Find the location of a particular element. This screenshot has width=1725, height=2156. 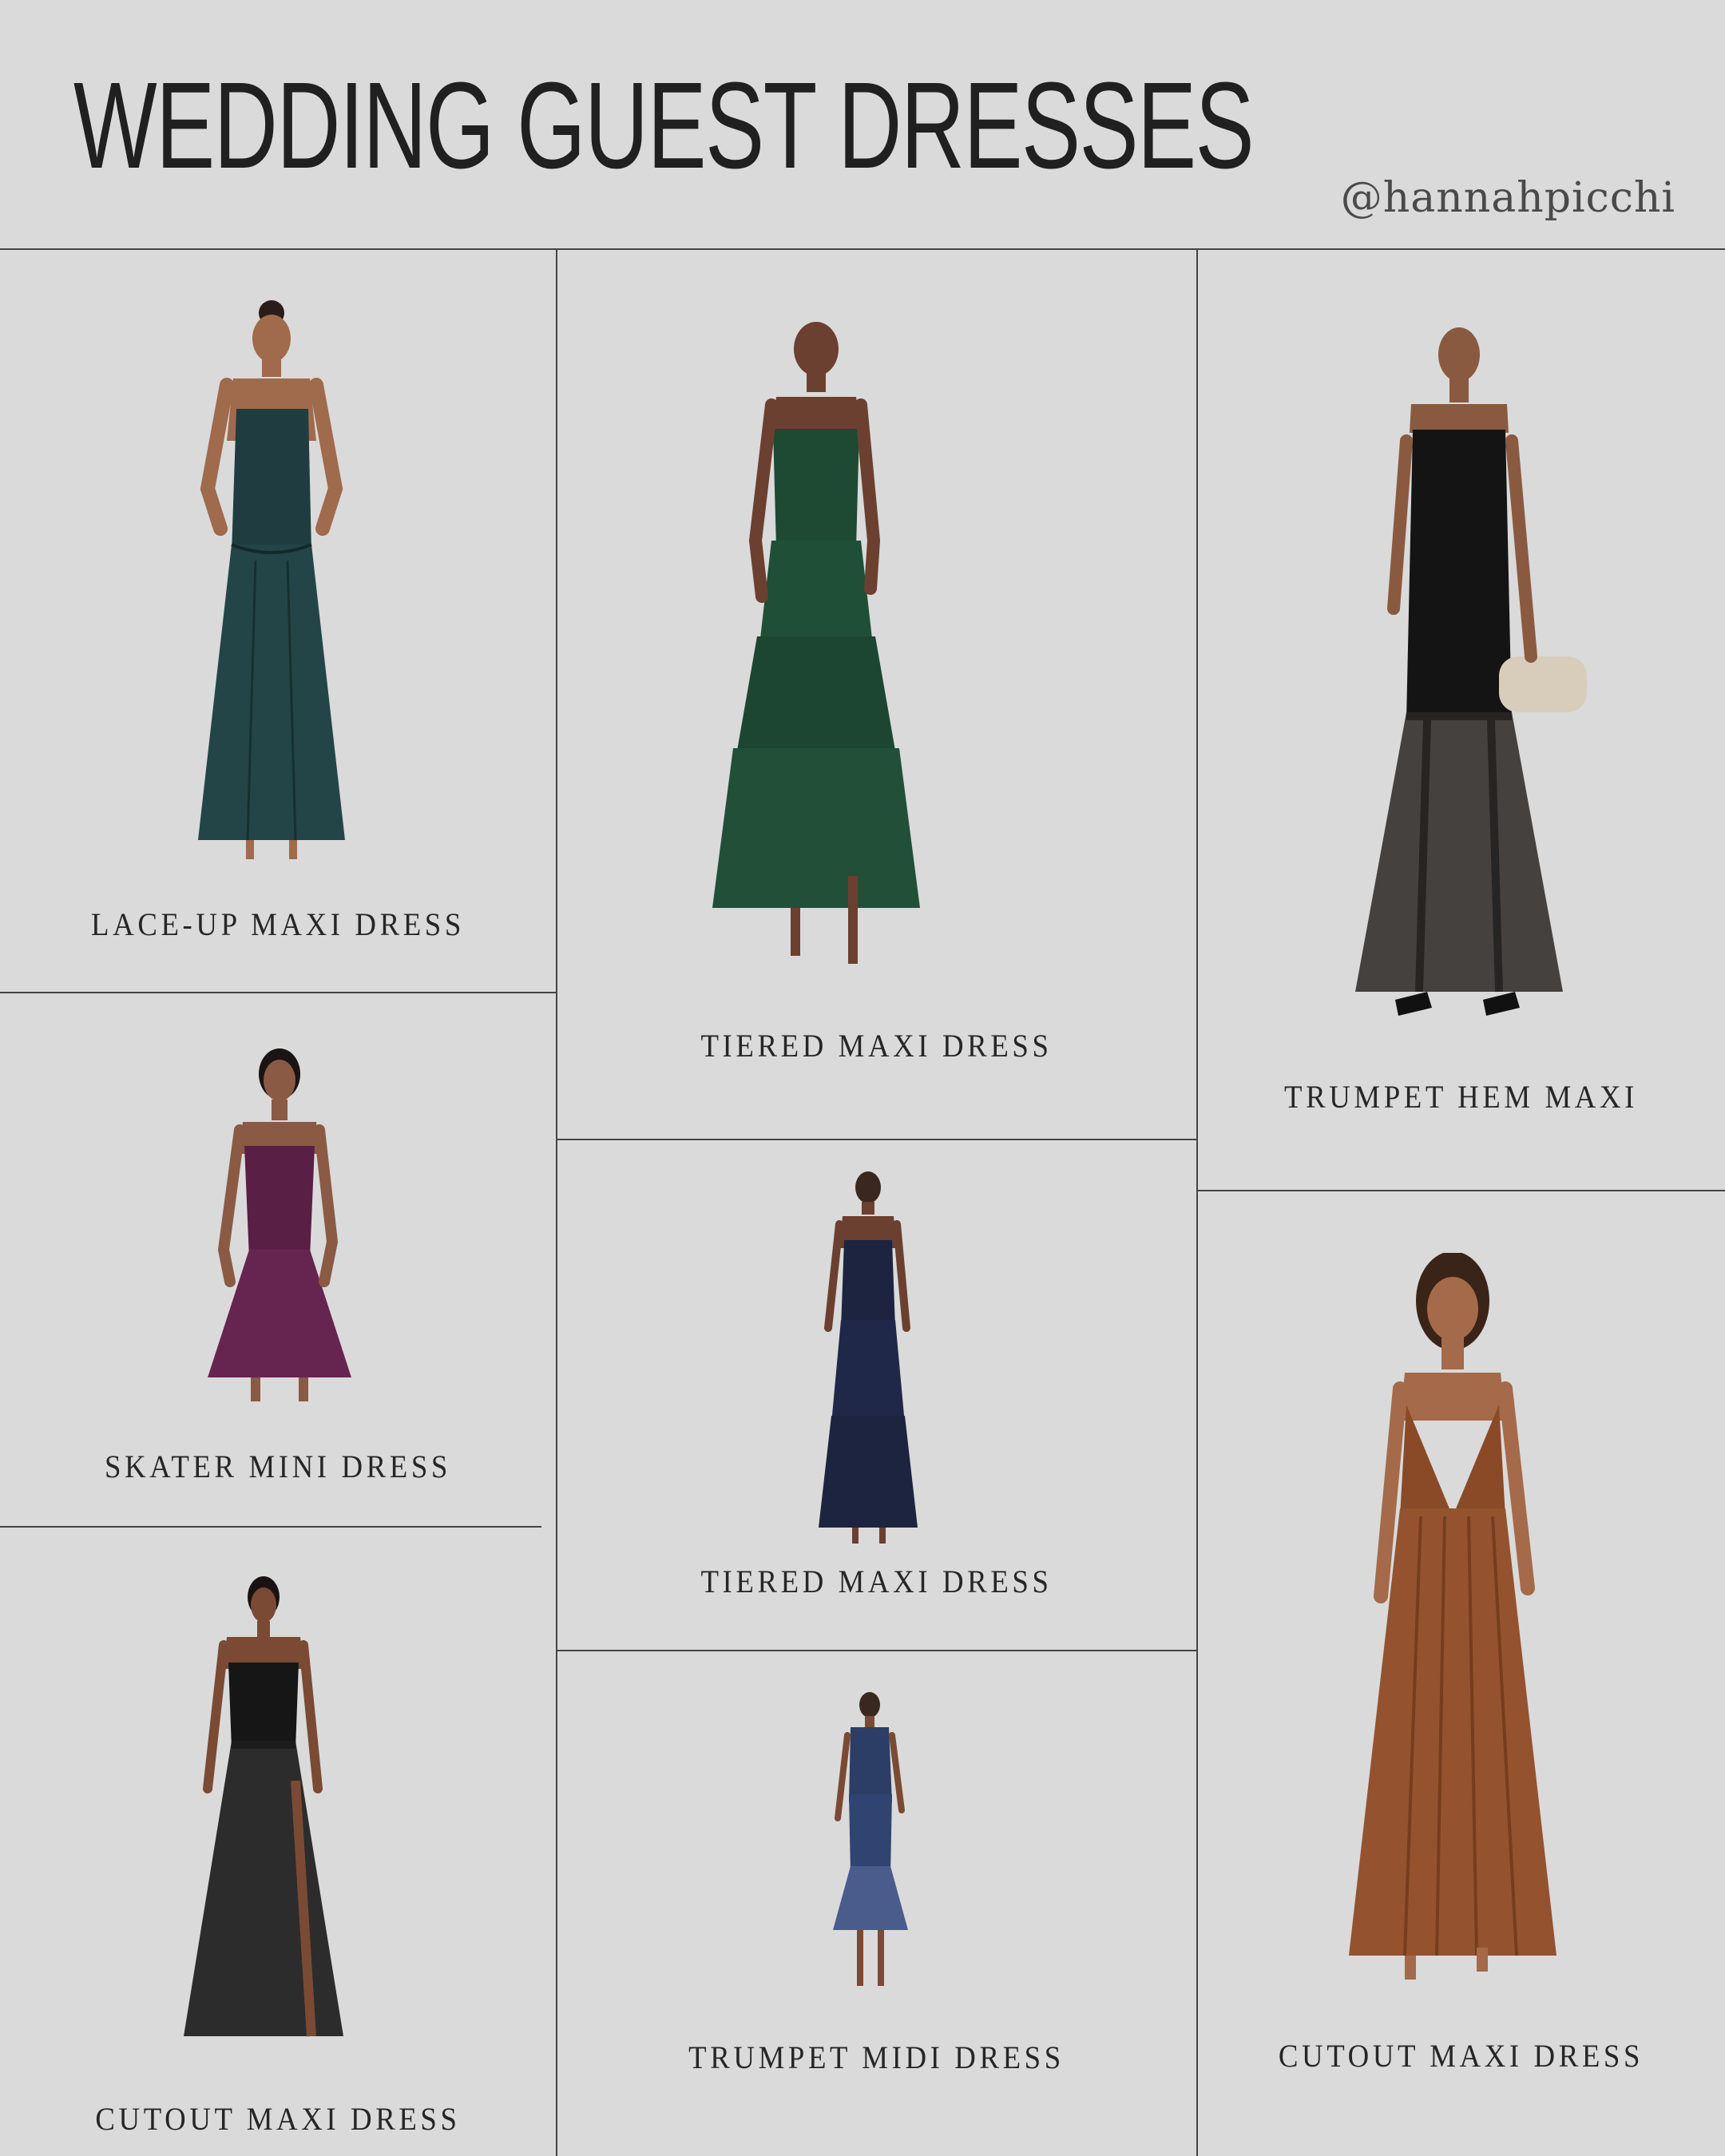

product-card: TRUMPET HEM MAXI is located at coordinates (1461, 719).